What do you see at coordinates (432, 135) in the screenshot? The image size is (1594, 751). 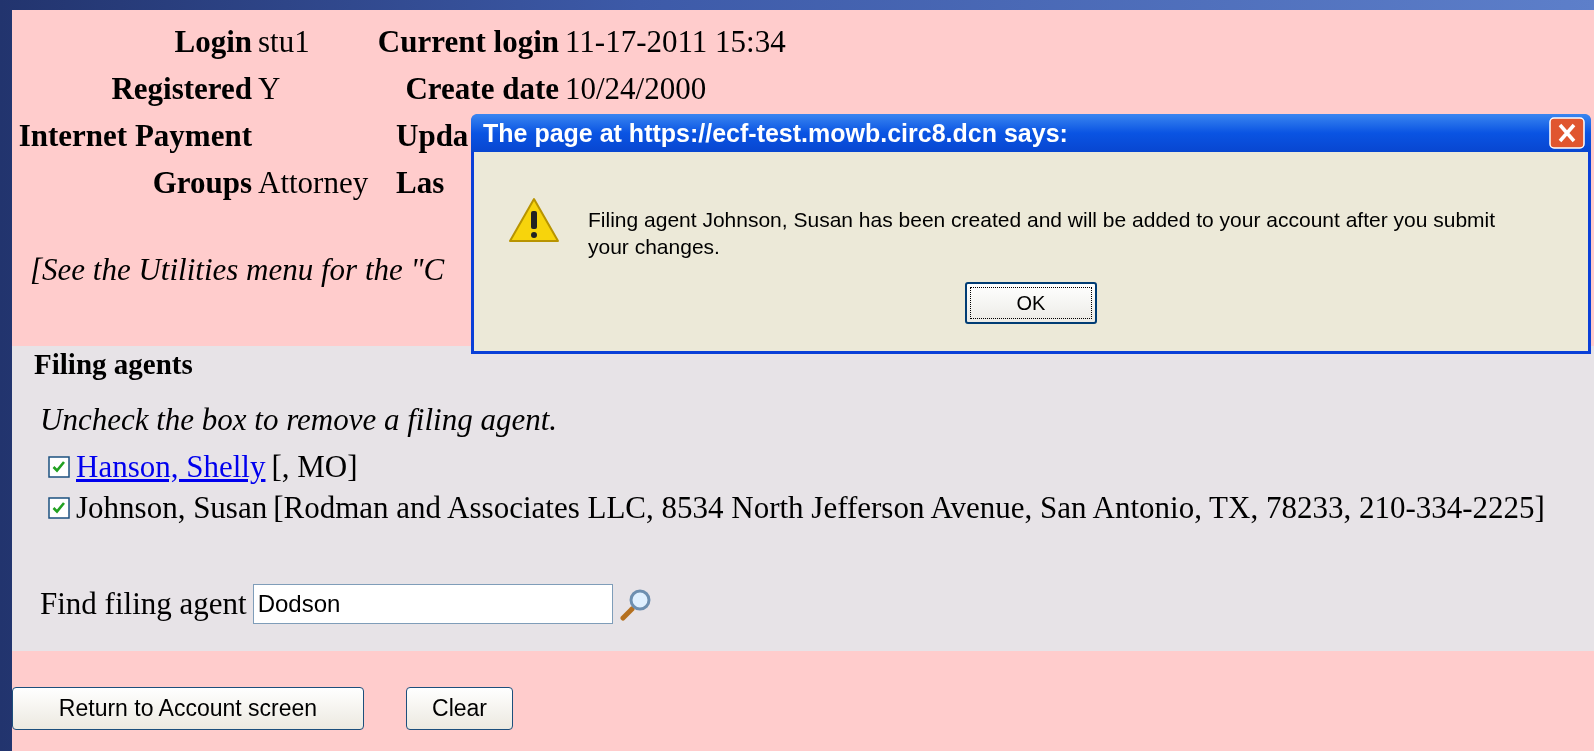 I see `field-label: Upda` at bounding box center [432, 135].